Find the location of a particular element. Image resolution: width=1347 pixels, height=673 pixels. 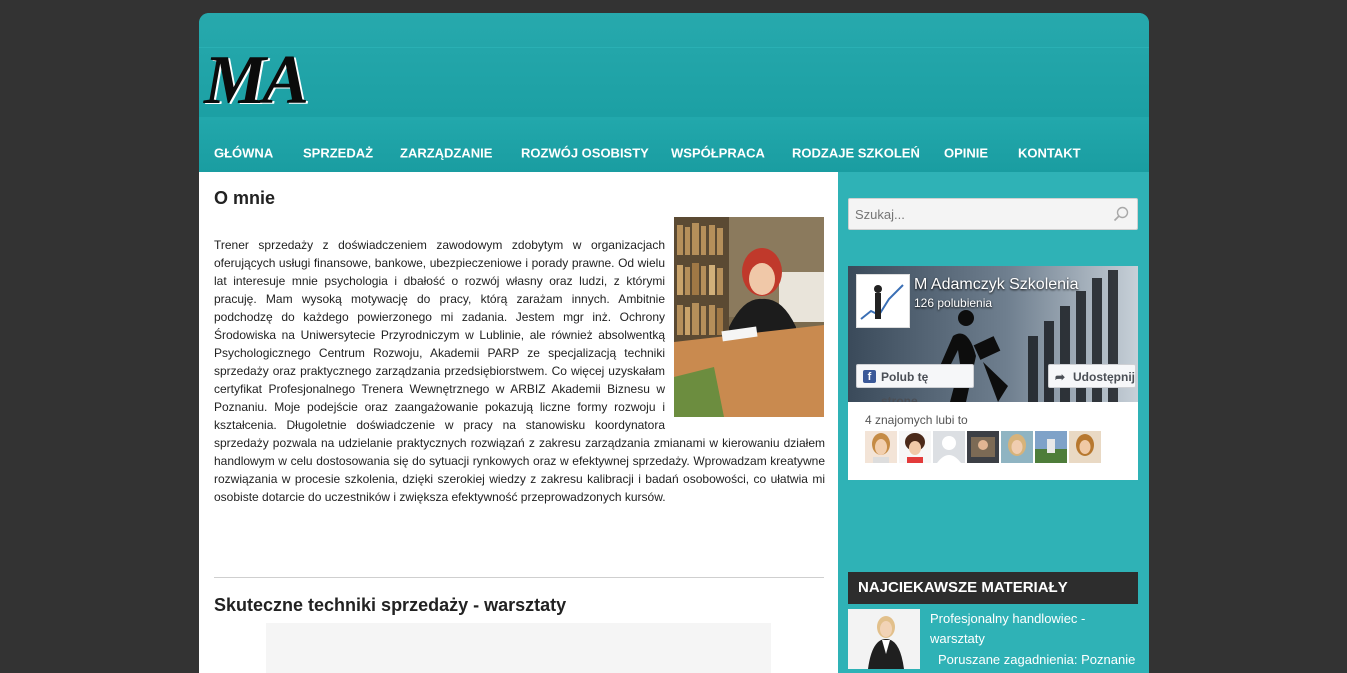

section2-title: Skuteczne techniki sprzedaży - warsztaty is located at coordinates (390, 605).